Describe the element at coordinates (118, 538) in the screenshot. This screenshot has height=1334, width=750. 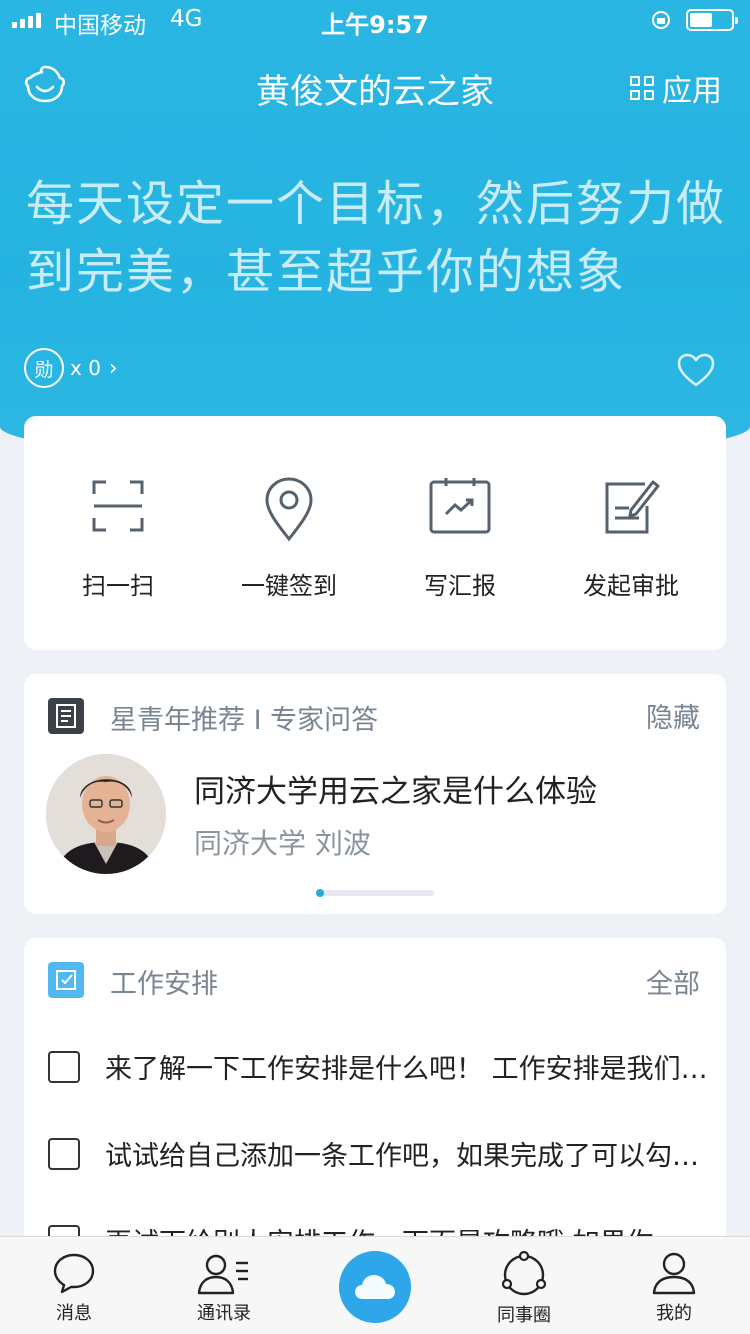
I see `scan-action: 扫一扫` at that location.